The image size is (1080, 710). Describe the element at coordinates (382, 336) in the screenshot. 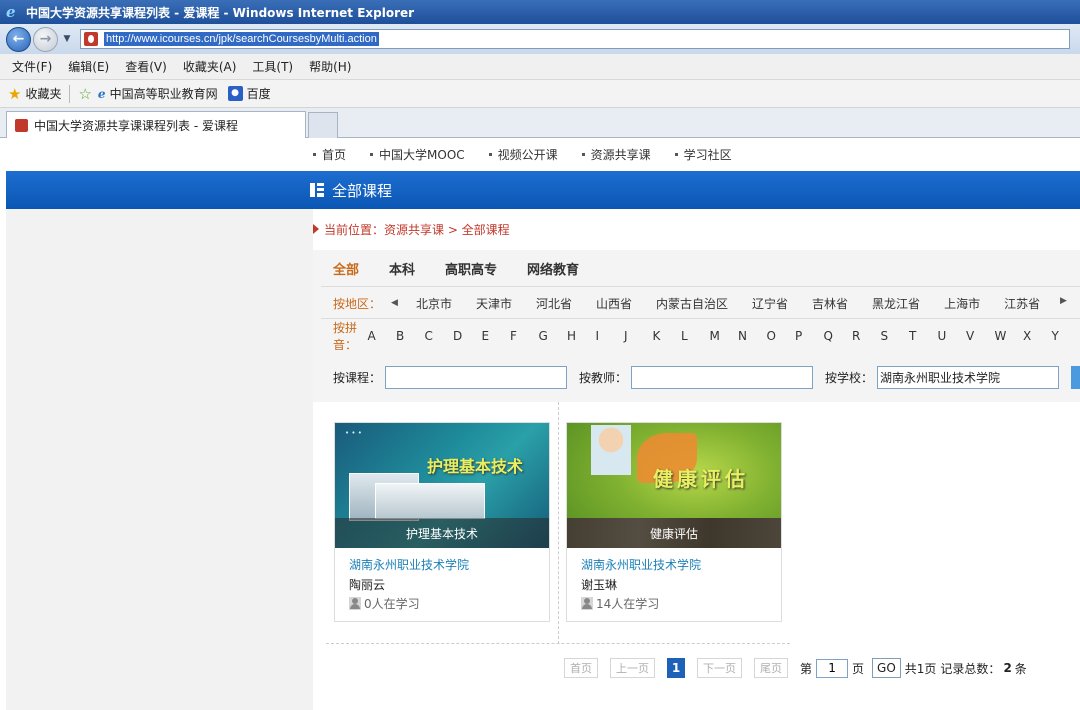

I see `pinyin-letter: A` at that location.